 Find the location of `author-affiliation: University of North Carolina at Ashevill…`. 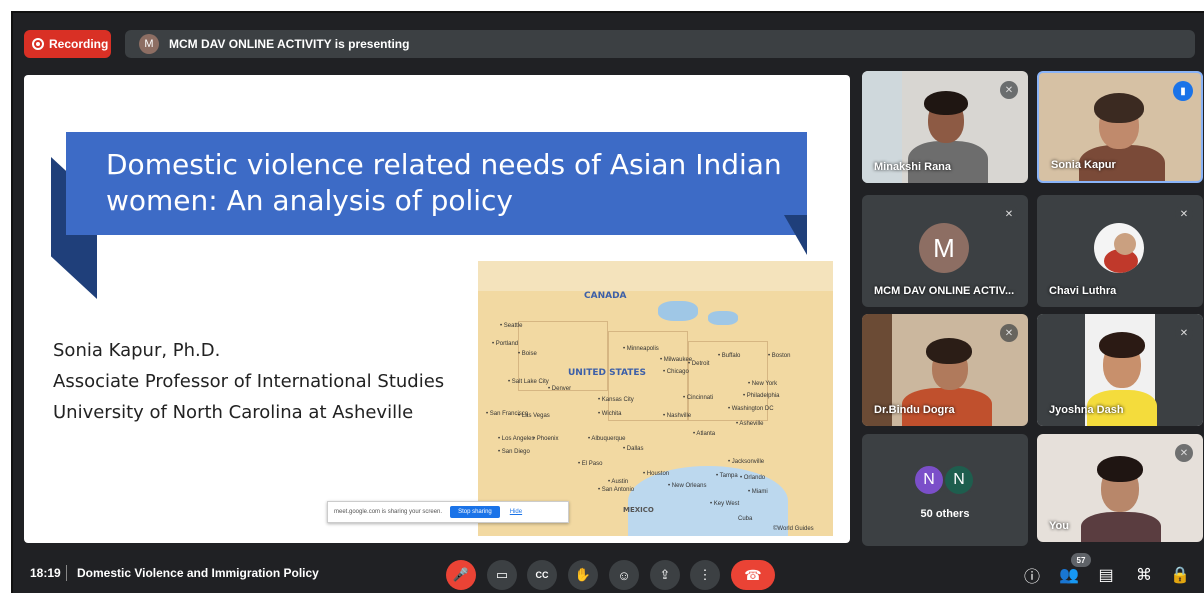

author-affiliation: University of North Carolina at Ashevill… is located at coordinates (233, 412).